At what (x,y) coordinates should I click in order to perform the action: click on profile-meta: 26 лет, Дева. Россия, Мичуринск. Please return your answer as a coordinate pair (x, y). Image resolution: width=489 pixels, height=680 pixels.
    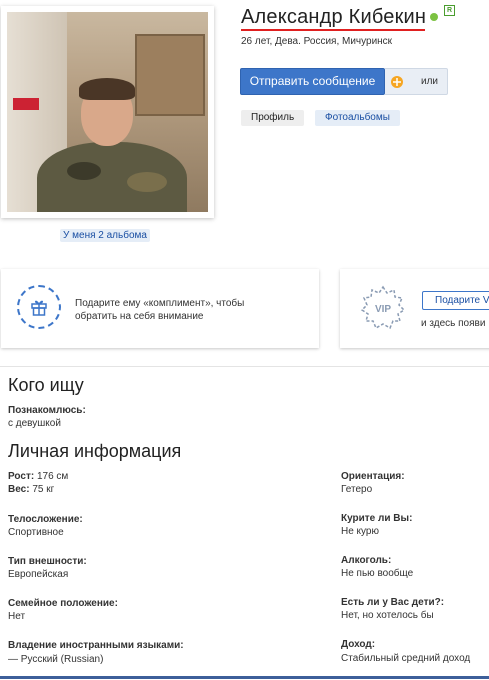
    Looking at the image, I should click on (317, 41).